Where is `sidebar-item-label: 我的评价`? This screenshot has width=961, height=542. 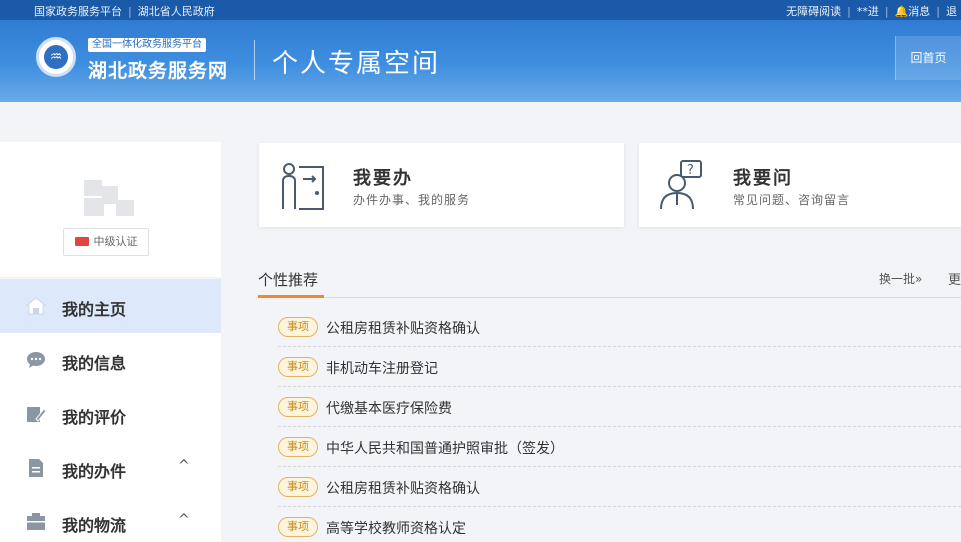 sidebar-item-label: 我的评价 is located at coordinates (94, 417).